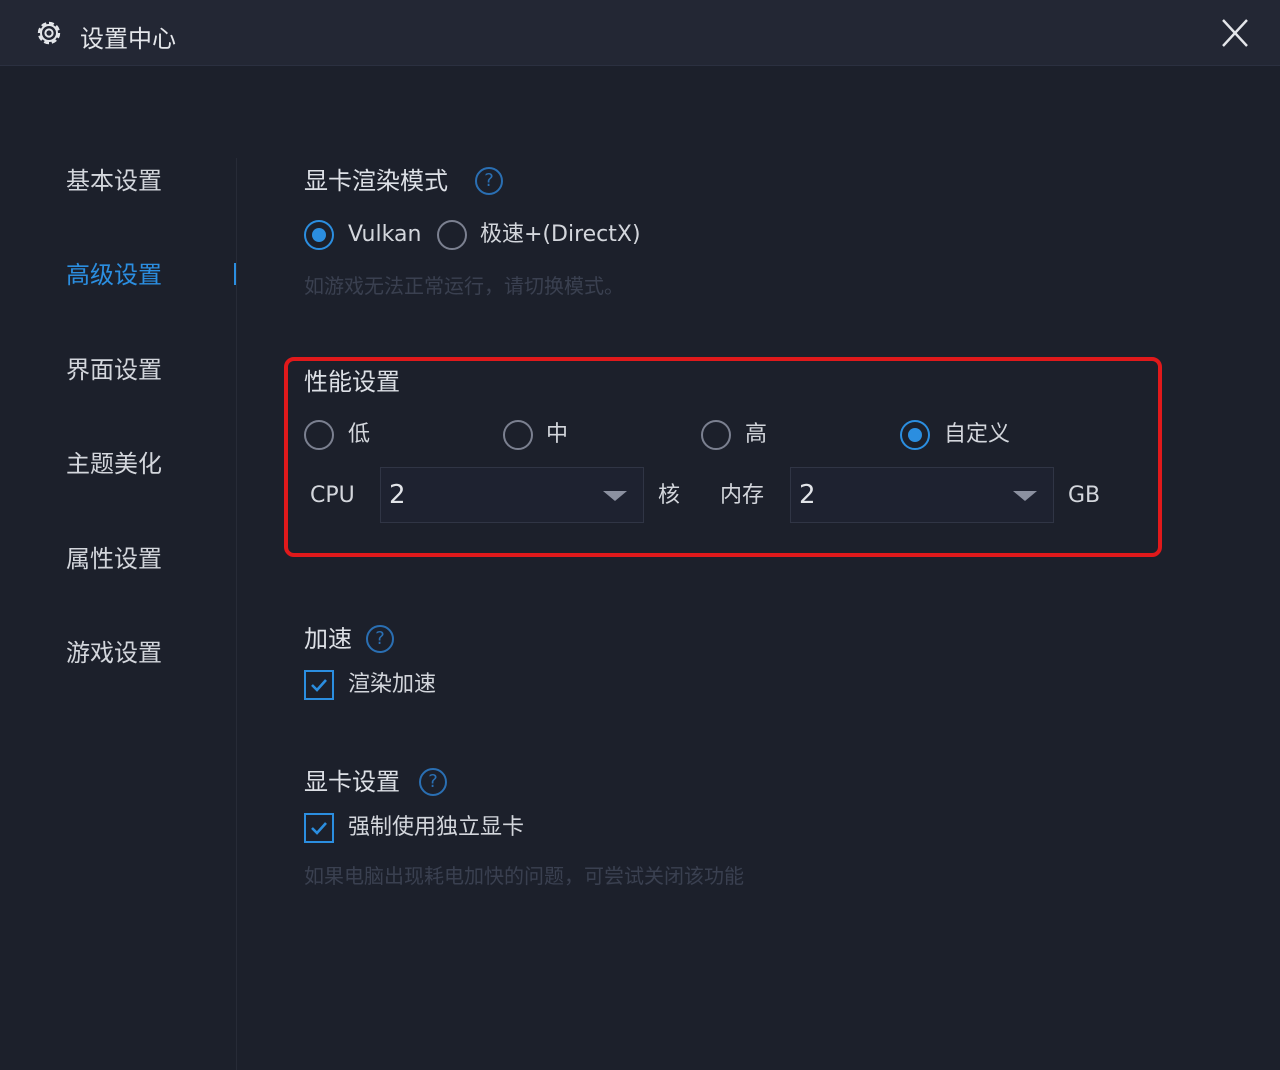 The image size is (1280, 1070). Describe the element at coordinates (376, 181) in the screenshot. I see `render-mode-title: 显卡渲染模式` at that location.